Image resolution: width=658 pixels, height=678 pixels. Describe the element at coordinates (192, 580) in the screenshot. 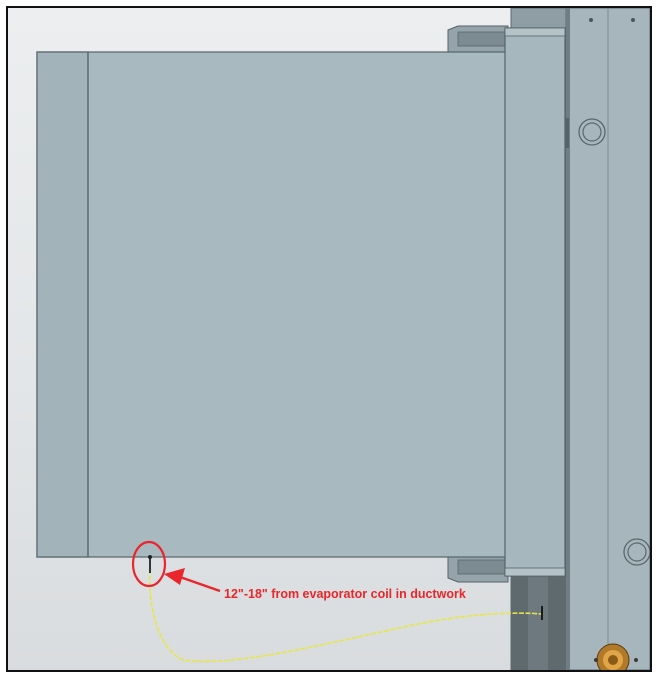

I see `callout-arrow` at that location.